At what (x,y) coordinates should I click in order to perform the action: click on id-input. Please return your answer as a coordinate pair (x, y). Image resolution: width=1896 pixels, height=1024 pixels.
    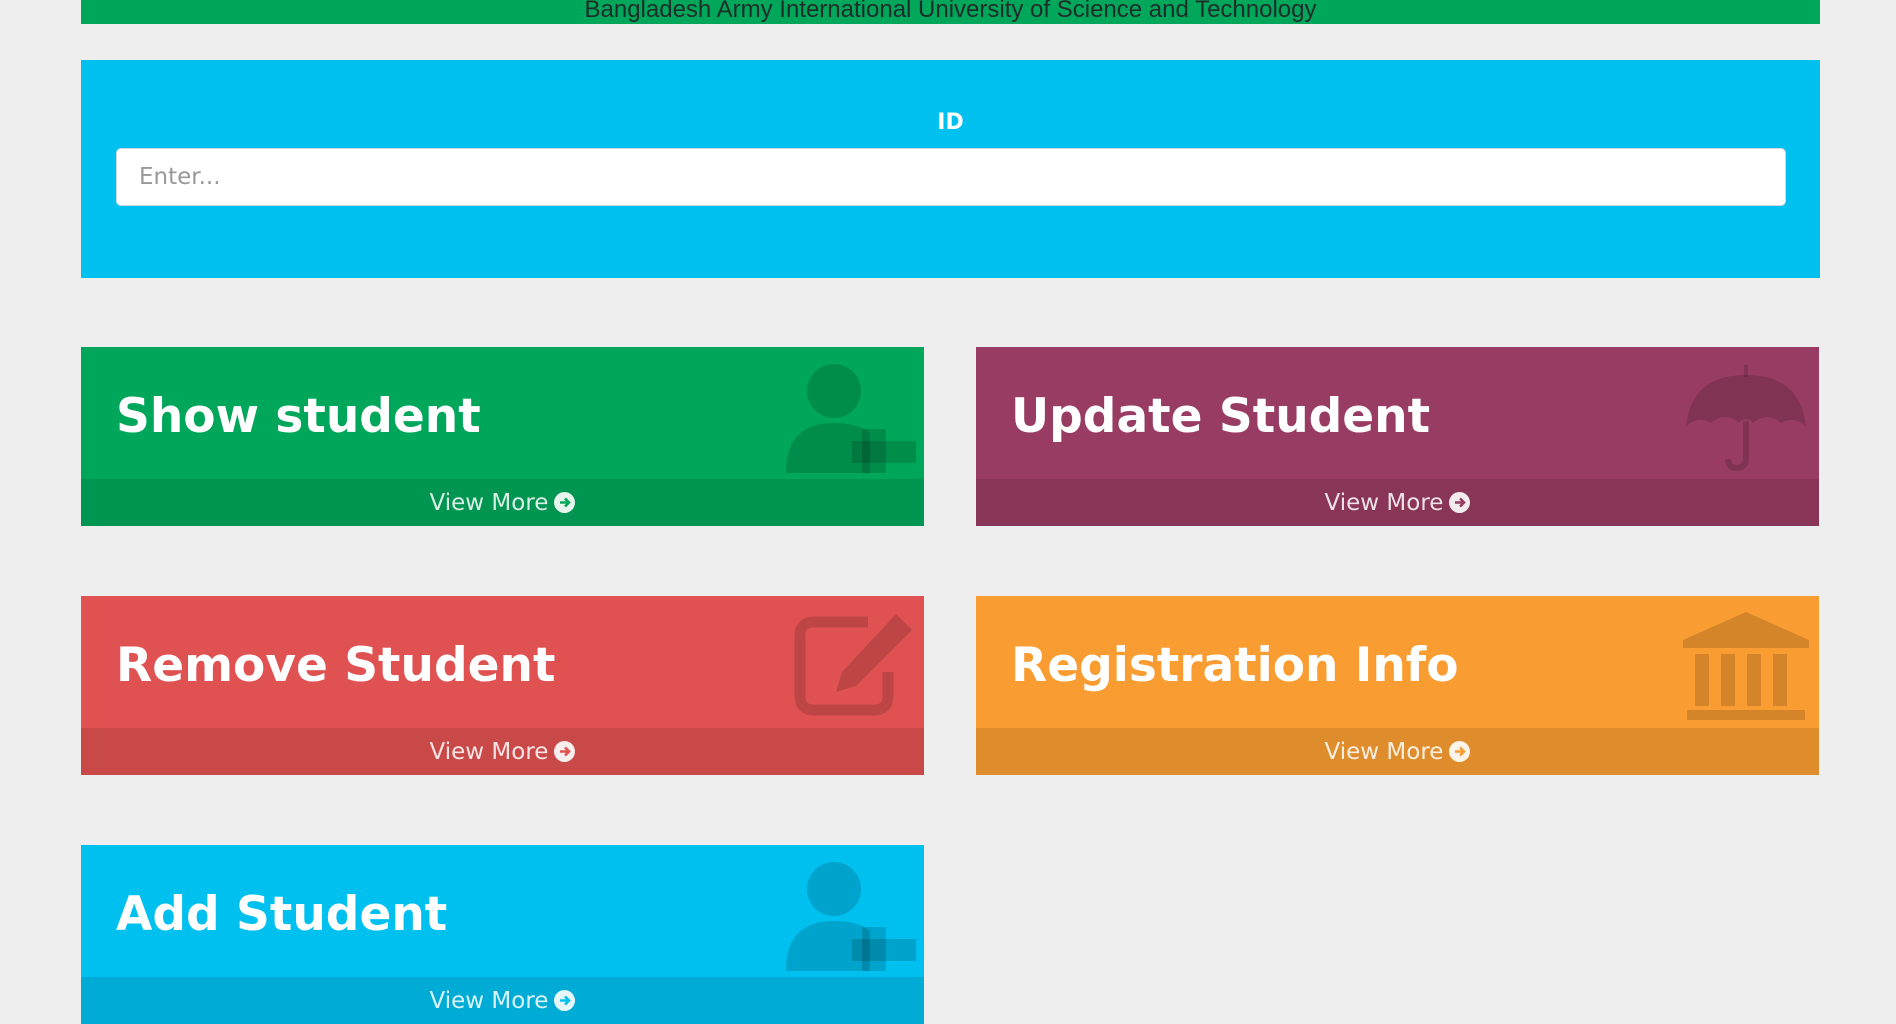
    Looking at the image, I should click on (951, 177).